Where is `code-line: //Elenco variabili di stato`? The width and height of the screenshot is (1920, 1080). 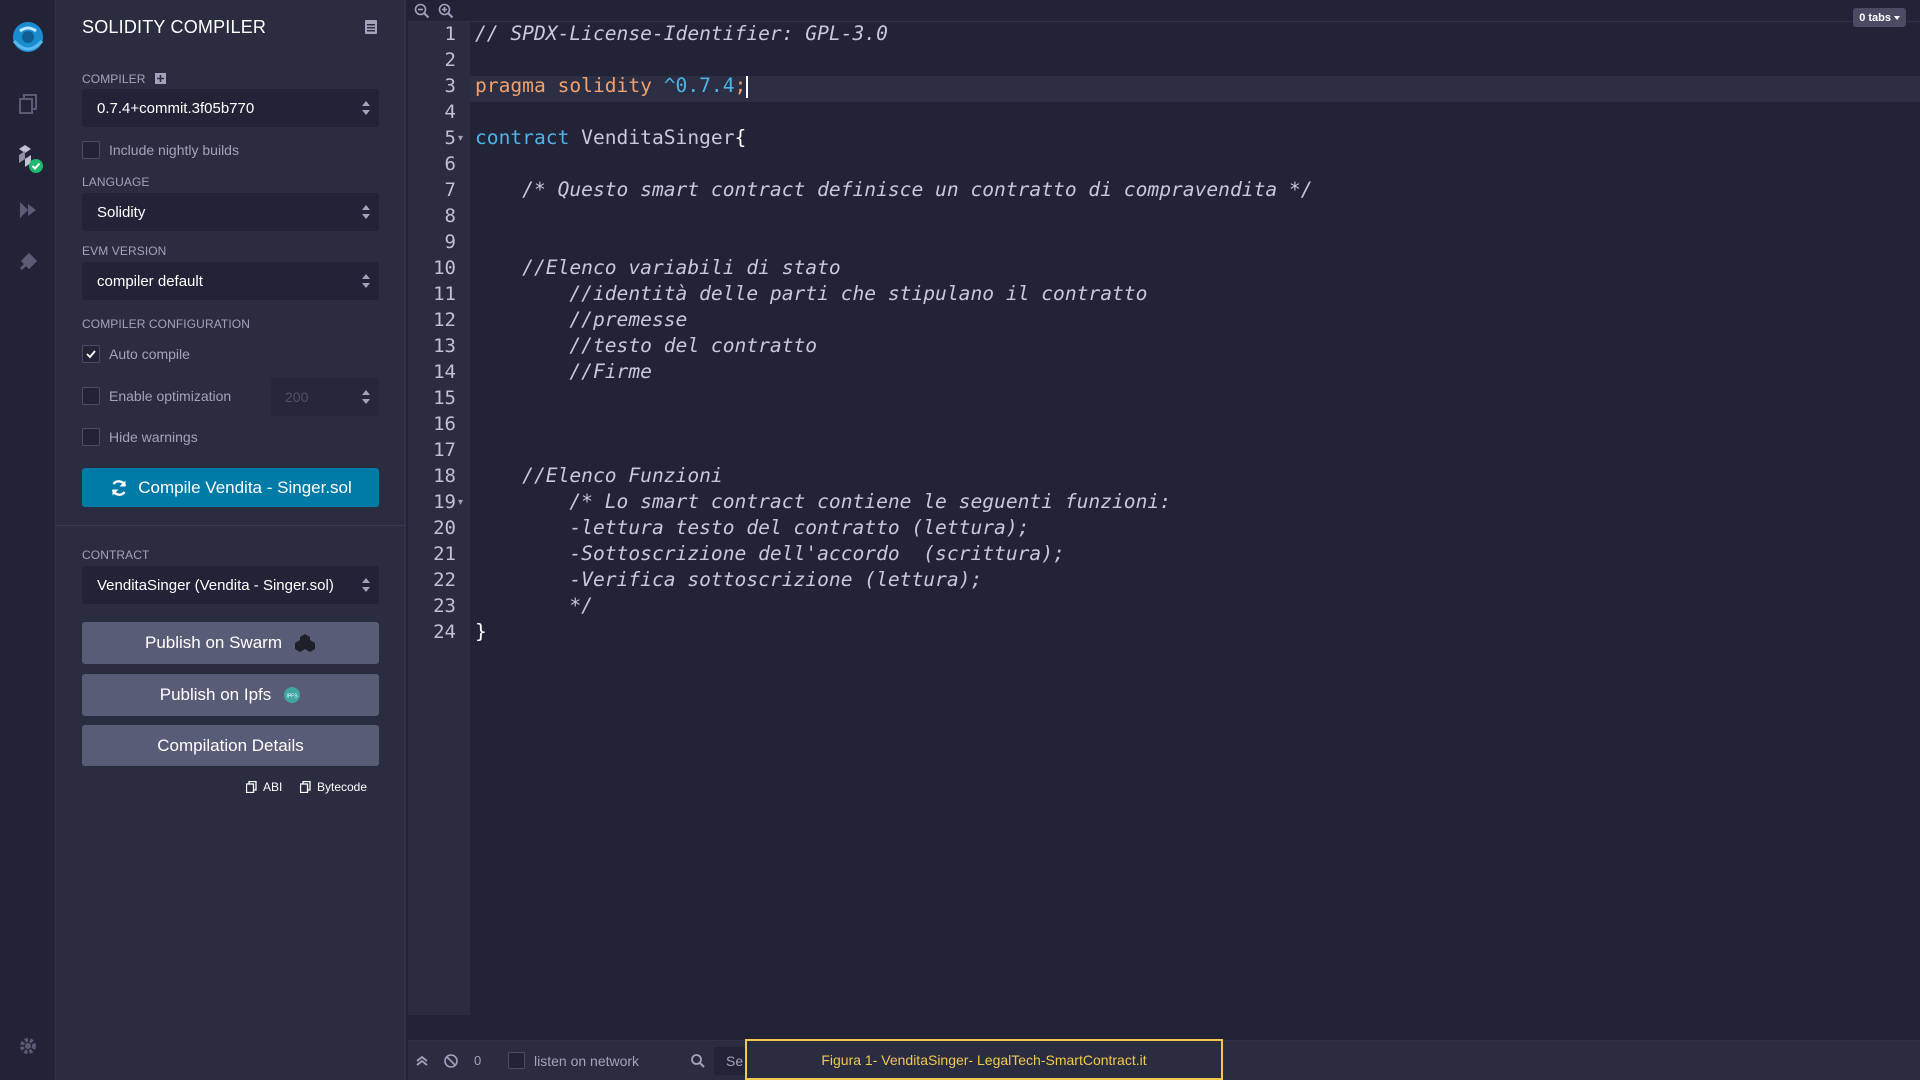
code-line: //Elenco variabili di stato is located at coordinates (658, 267).